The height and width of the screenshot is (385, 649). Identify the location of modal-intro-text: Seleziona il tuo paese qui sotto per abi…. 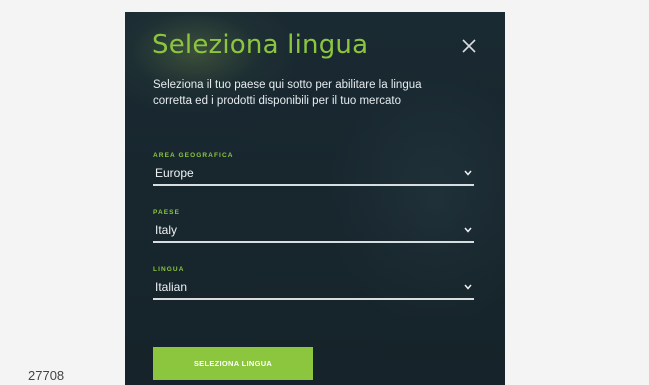
(287, 93).